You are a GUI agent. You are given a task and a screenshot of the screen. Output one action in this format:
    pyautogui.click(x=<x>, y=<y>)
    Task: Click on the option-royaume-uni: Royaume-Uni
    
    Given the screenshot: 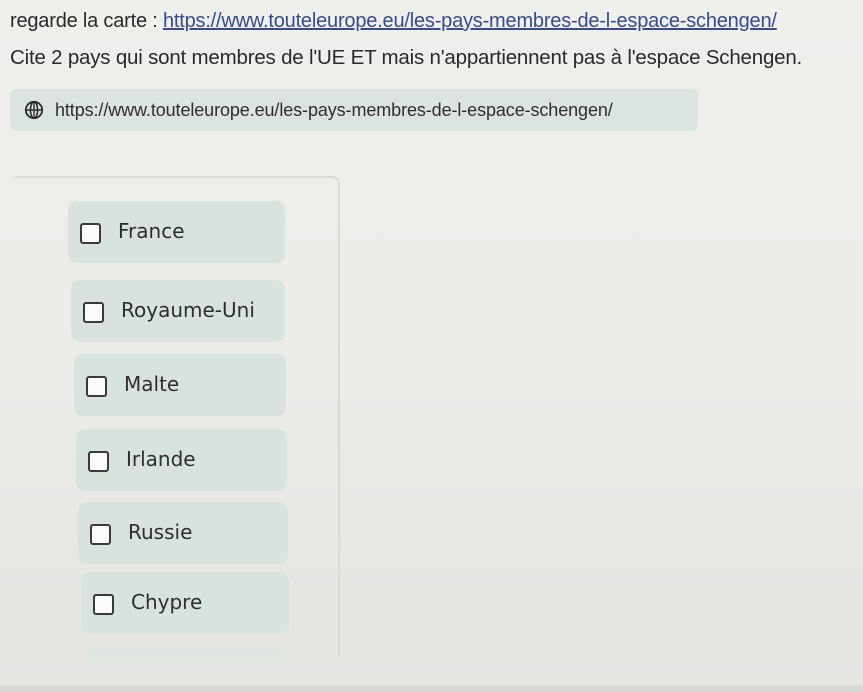 What is the action you would take?
    pyautogui.click(x=178, y=311)
    